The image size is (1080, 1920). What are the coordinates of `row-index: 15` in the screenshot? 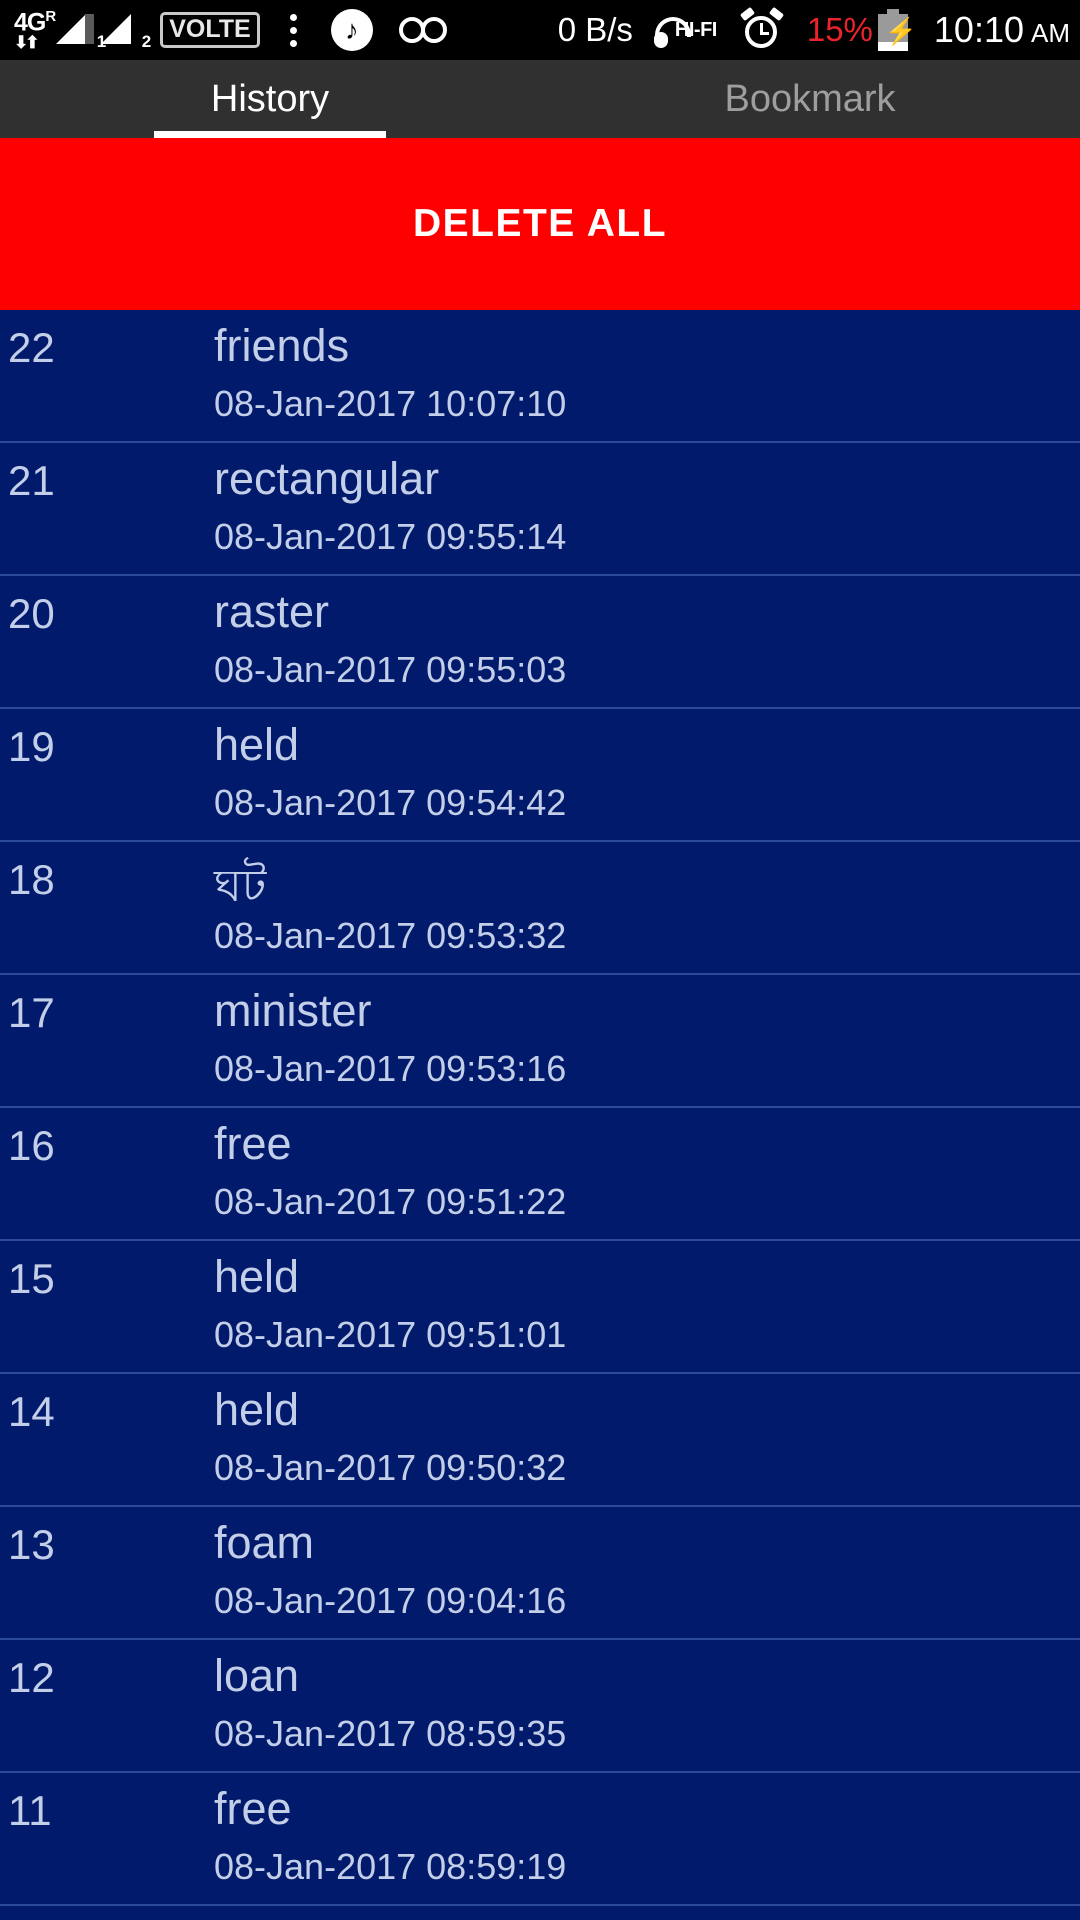 It's located at (31, 1278).